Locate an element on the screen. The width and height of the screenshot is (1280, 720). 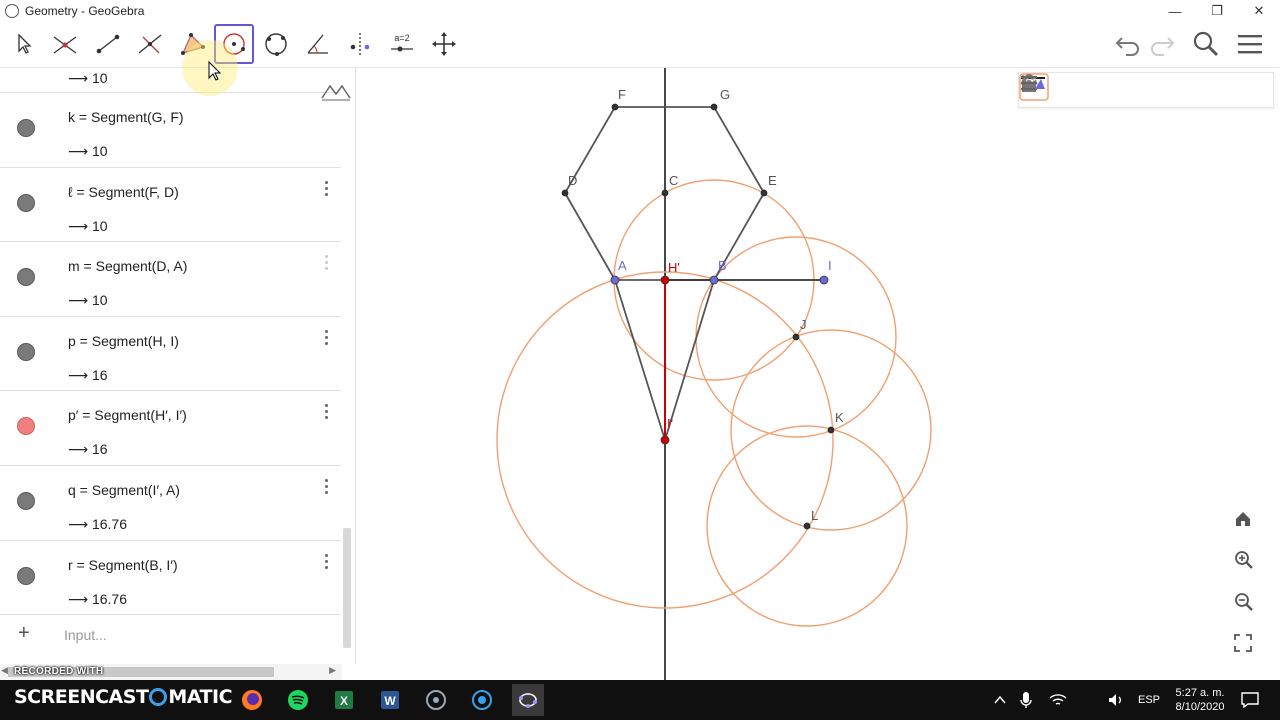
graphics-menu-button is located at coordinates (1147, 90).